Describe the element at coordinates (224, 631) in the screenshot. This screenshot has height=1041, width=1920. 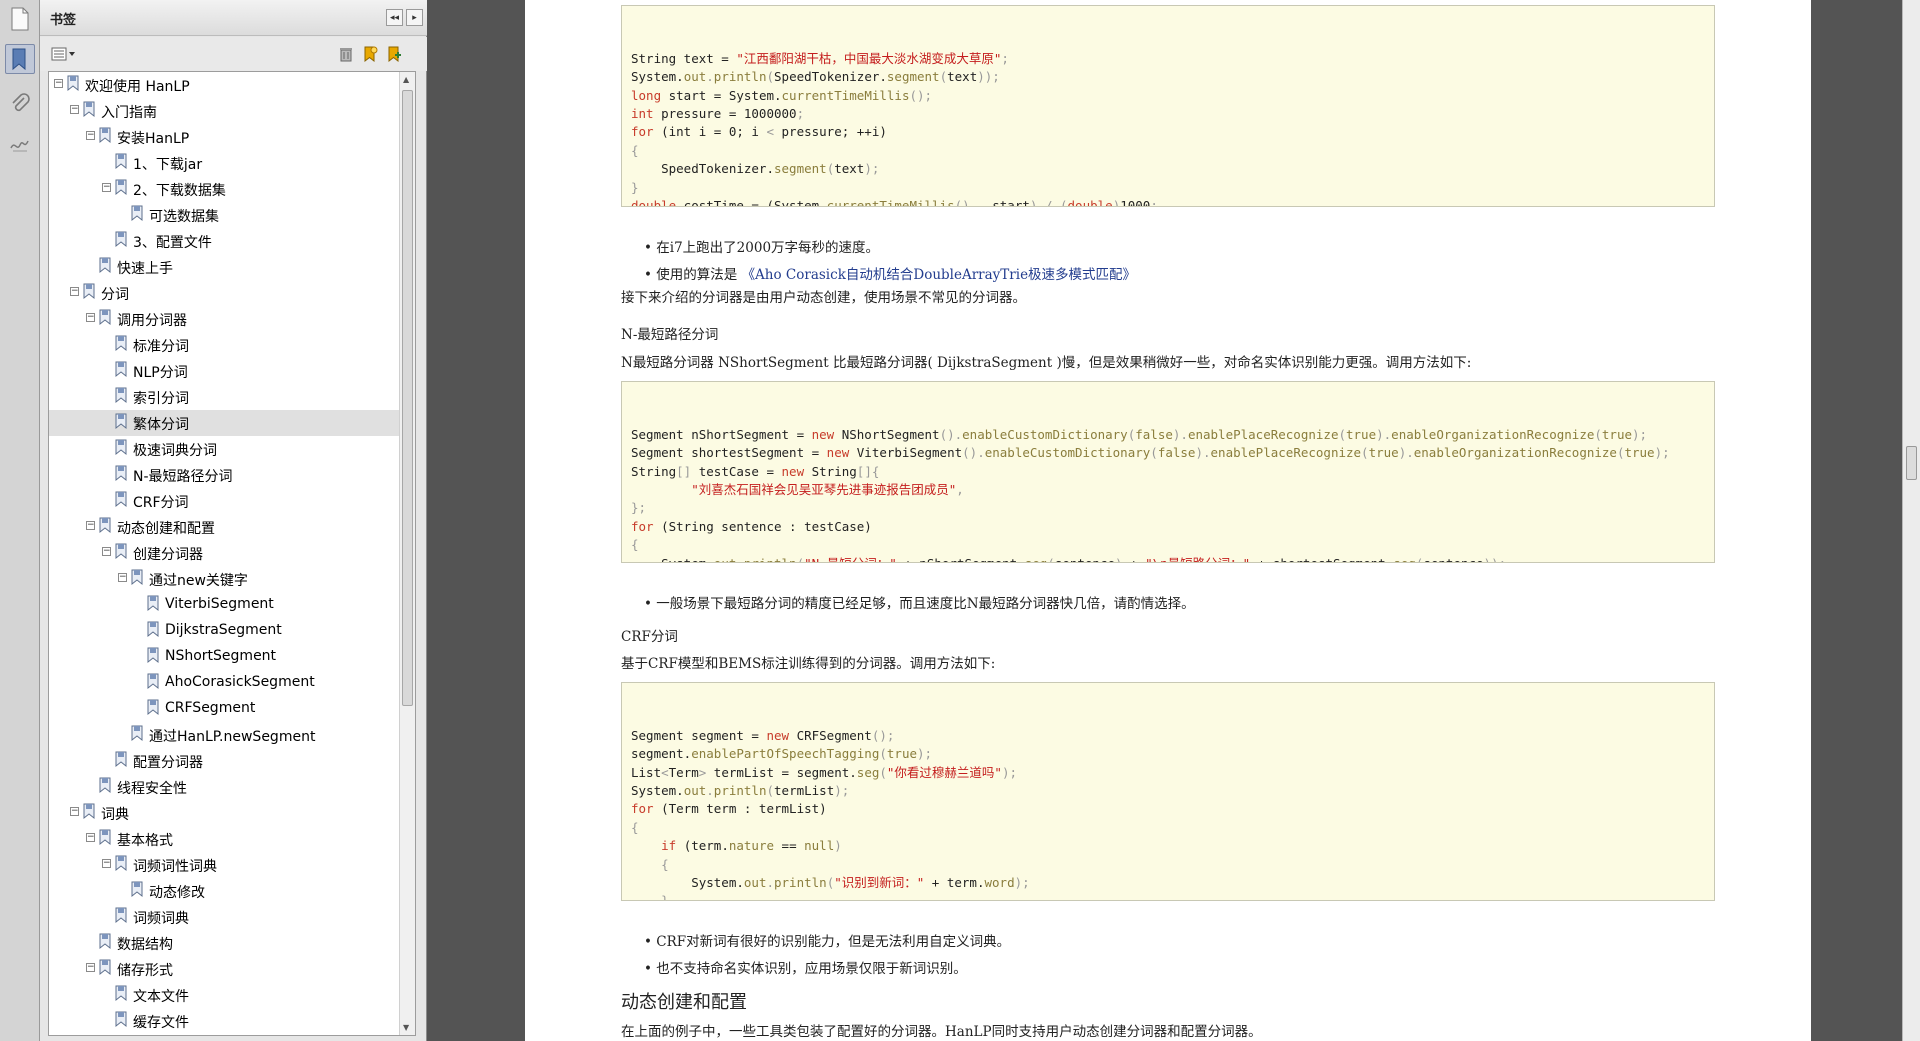
I see `bookmark-item: DijkstraSegment` at that location.